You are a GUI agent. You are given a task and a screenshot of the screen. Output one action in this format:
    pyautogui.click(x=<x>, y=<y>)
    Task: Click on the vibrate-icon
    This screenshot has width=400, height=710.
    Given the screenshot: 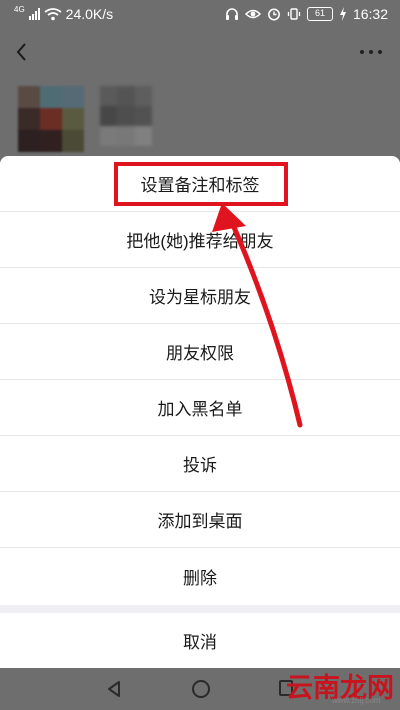 What is the action you would take?
    pyautogui.click(x=294, y=14)
    